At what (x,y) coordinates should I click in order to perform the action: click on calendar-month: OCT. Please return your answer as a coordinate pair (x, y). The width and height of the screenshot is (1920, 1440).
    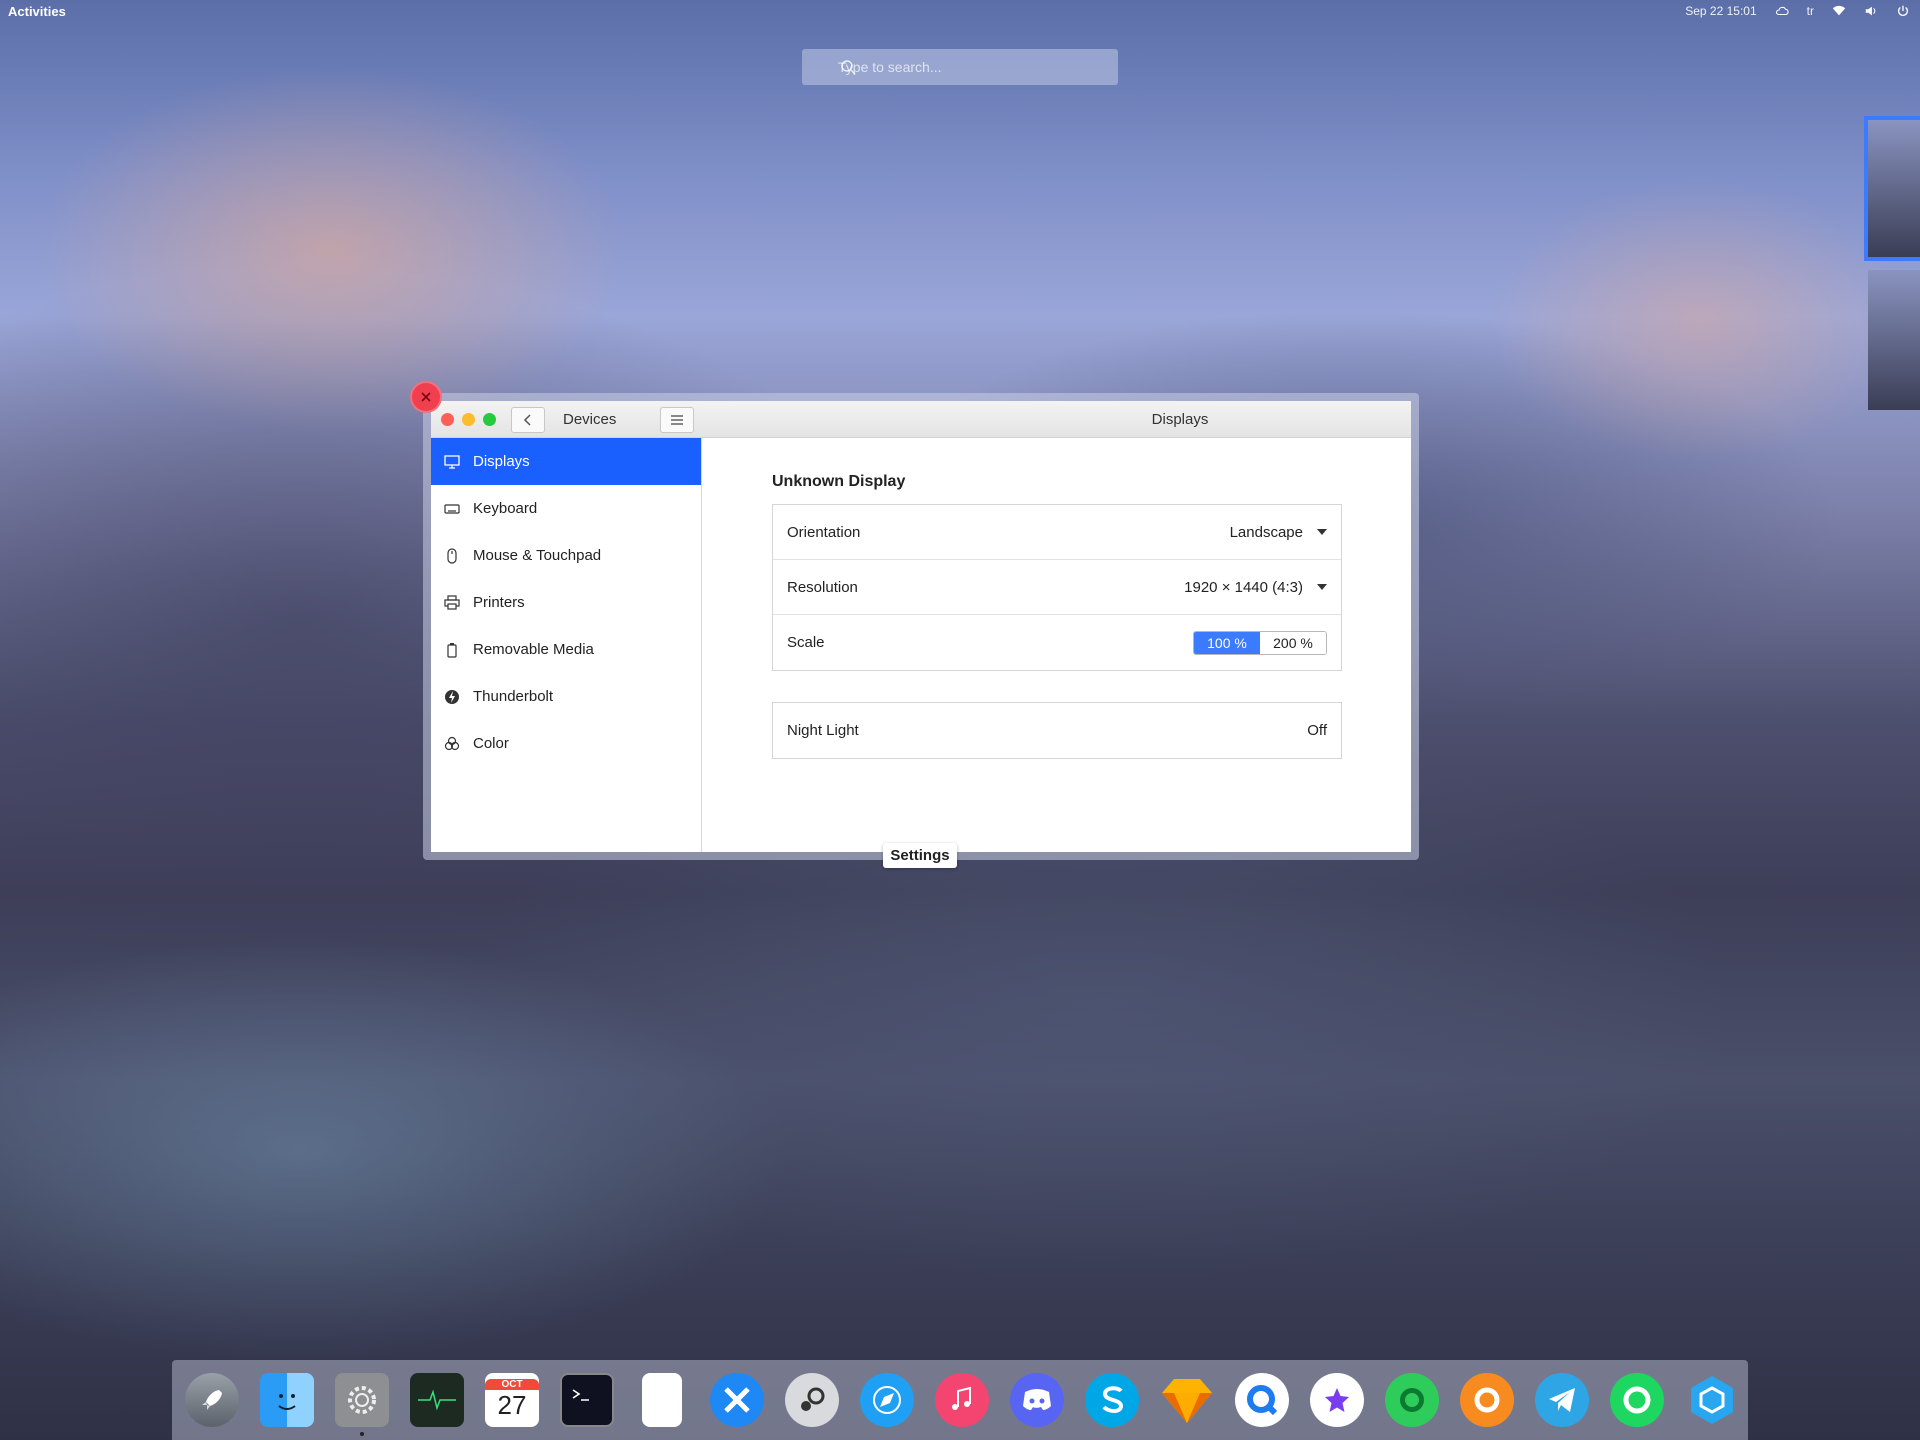
    Looking at the image, I should click on (512, 1384).